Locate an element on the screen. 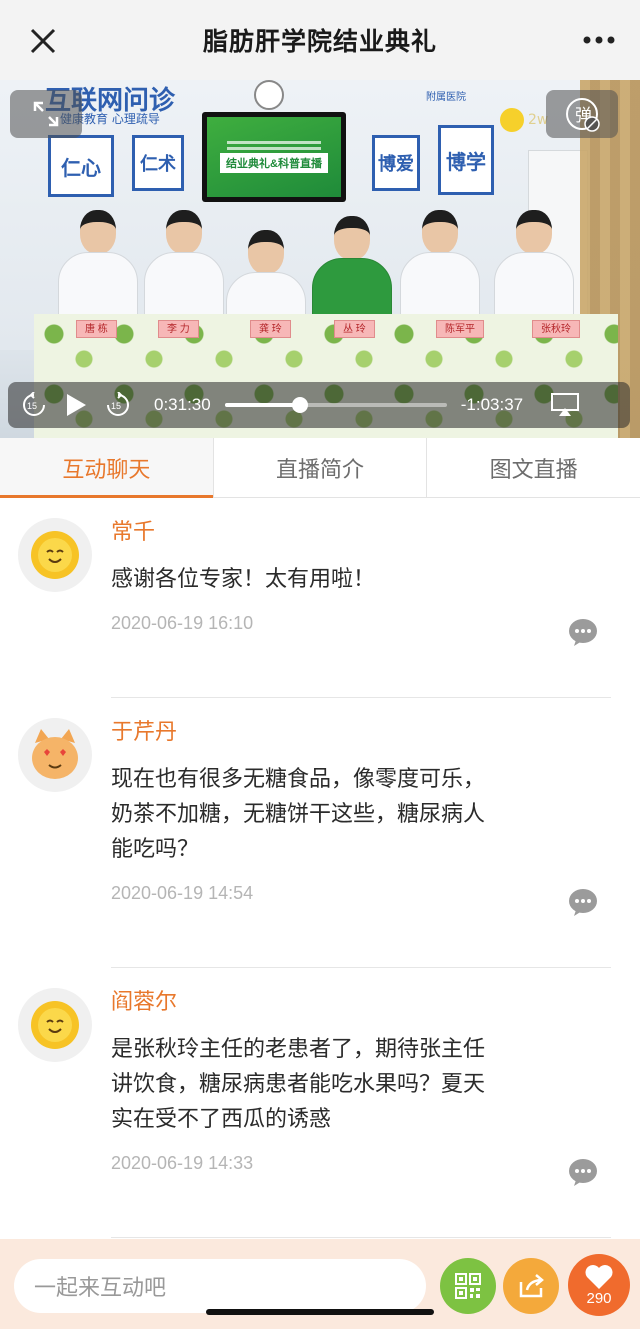 The width and height of the screenshot is (640, 1329). forward-label: 15 is located at coordinates (116, 406).